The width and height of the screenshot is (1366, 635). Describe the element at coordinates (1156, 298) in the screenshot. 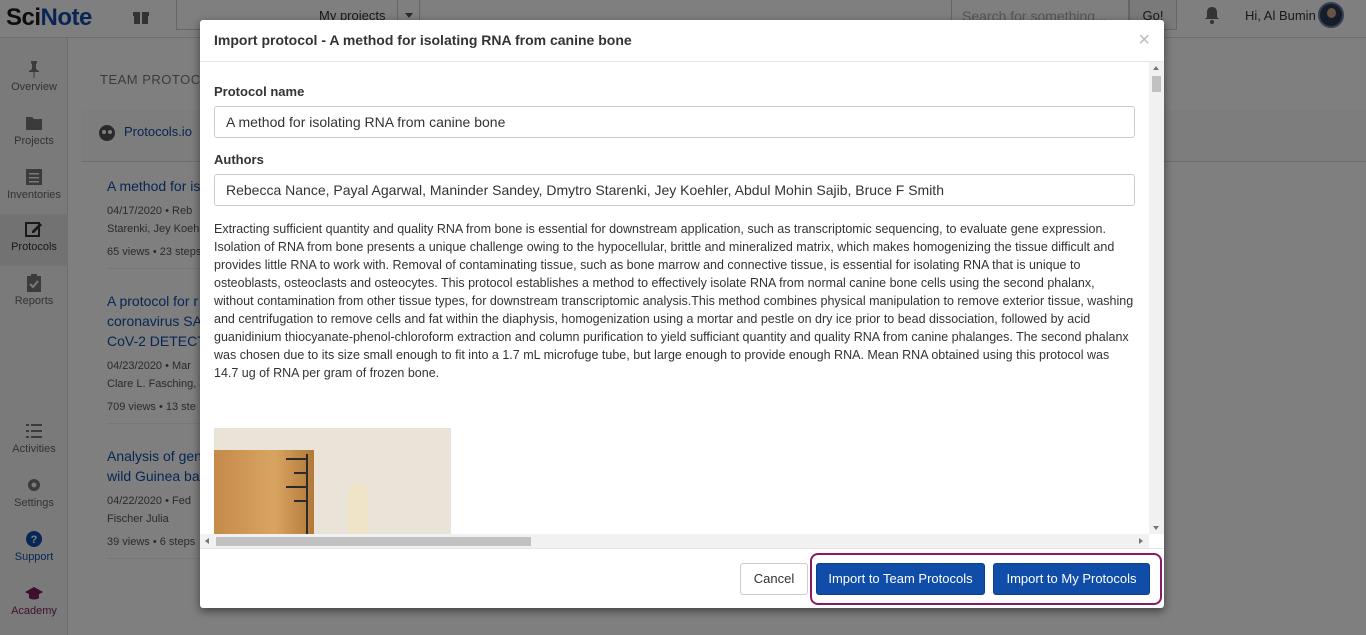

I see `vertical-scrollbar` at that location.